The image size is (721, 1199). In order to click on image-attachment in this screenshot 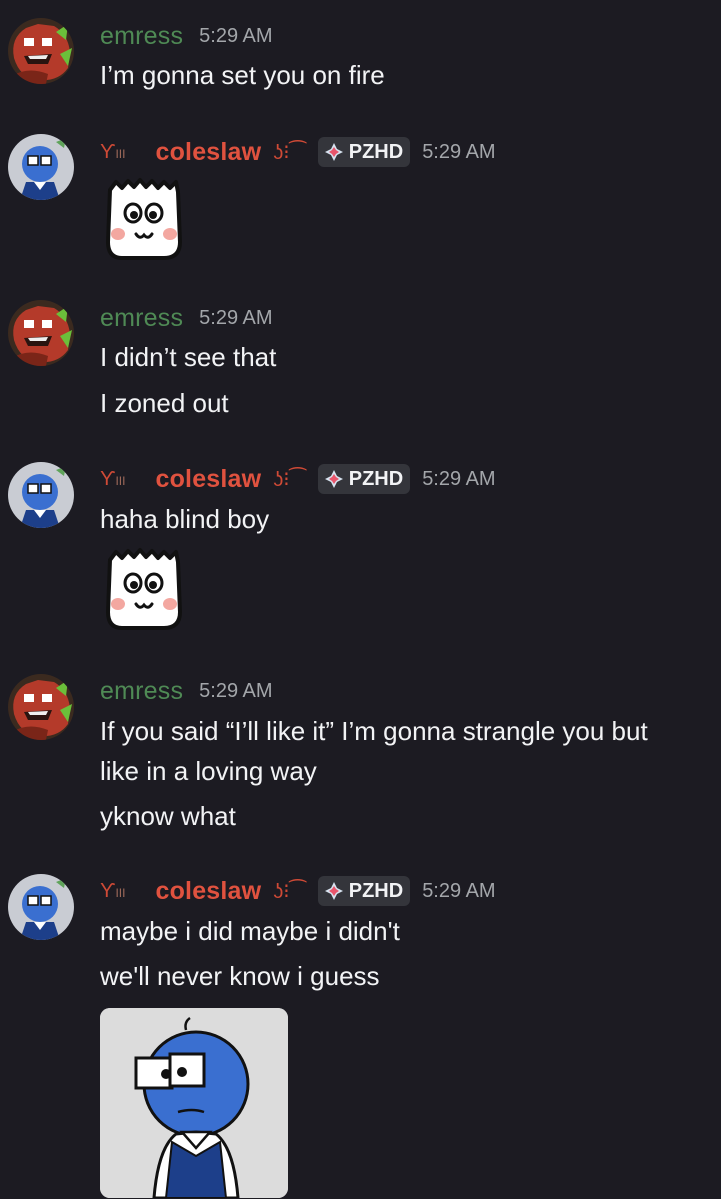, I will do `click(194, 1103)`.